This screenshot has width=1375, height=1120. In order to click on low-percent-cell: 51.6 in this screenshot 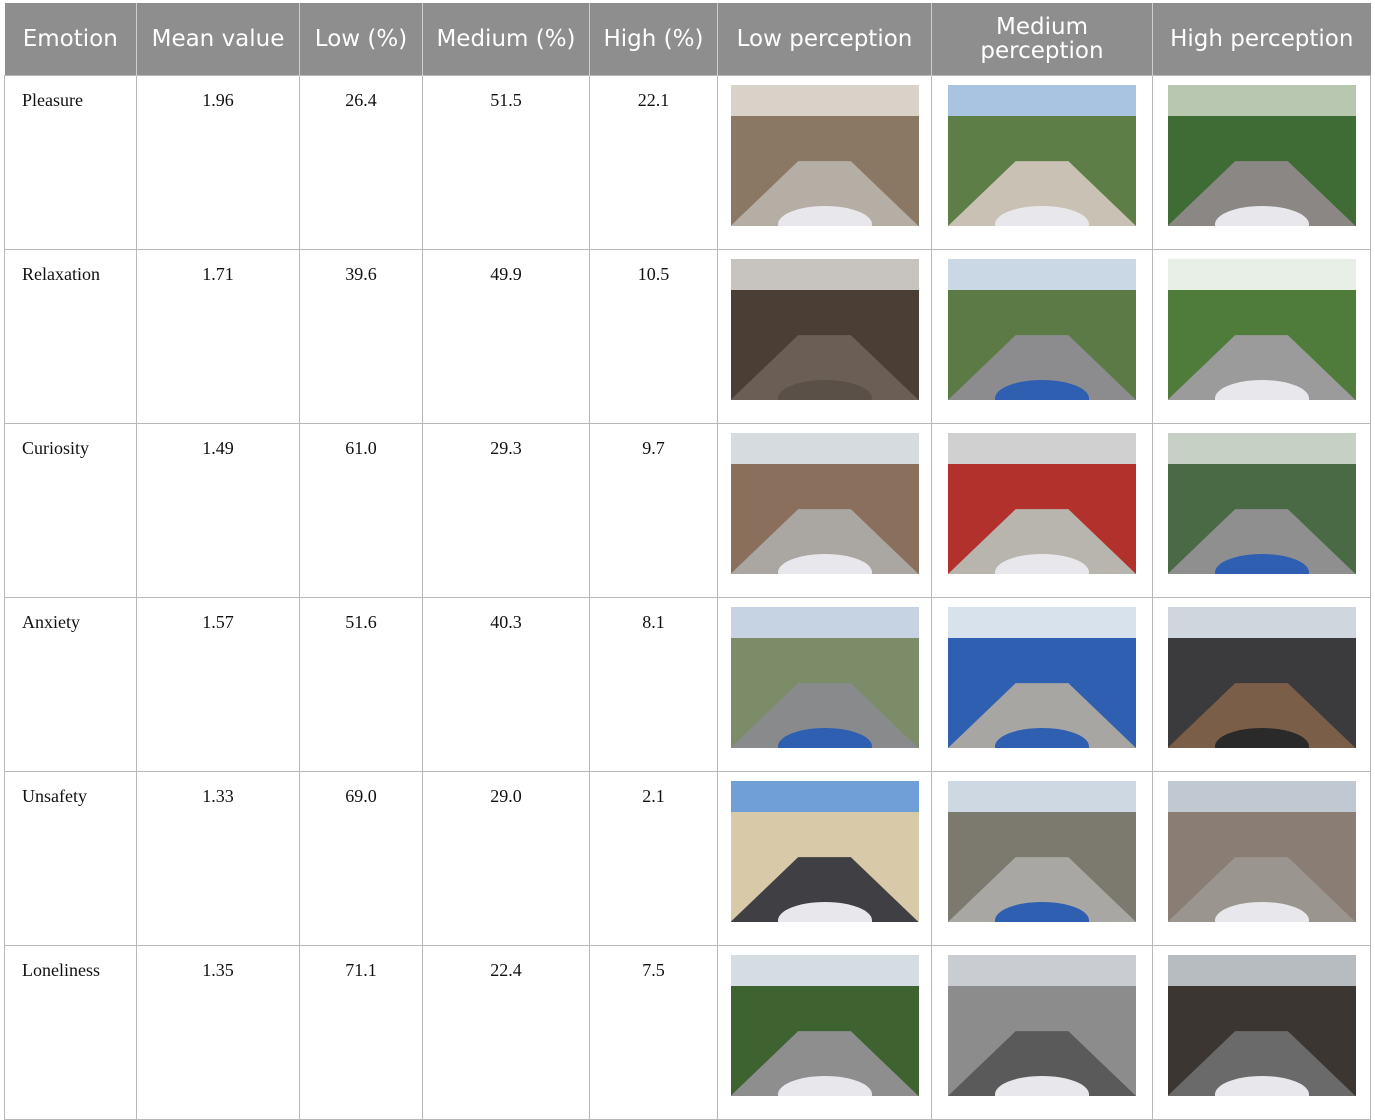, I will do `click(361, 684)`.